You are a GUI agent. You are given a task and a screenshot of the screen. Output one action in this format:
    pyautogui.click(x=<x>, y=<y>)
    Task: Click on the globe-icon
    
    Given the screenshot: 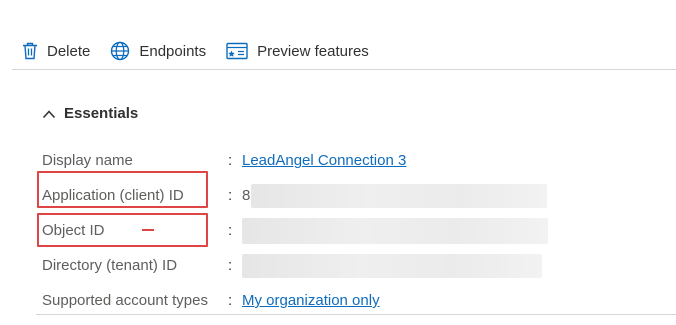 What is the action you would take?
    pyautogui.click(x=120, y=51)
    